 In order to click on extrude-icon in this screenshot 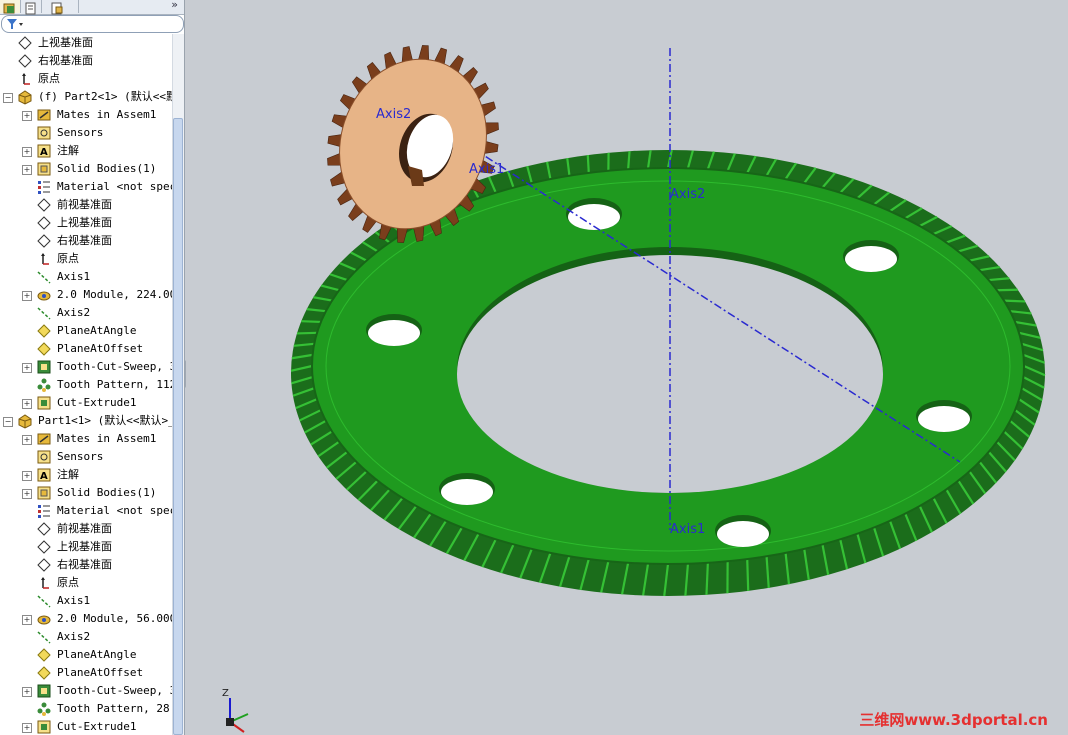, I will do `click(44, 403)`.